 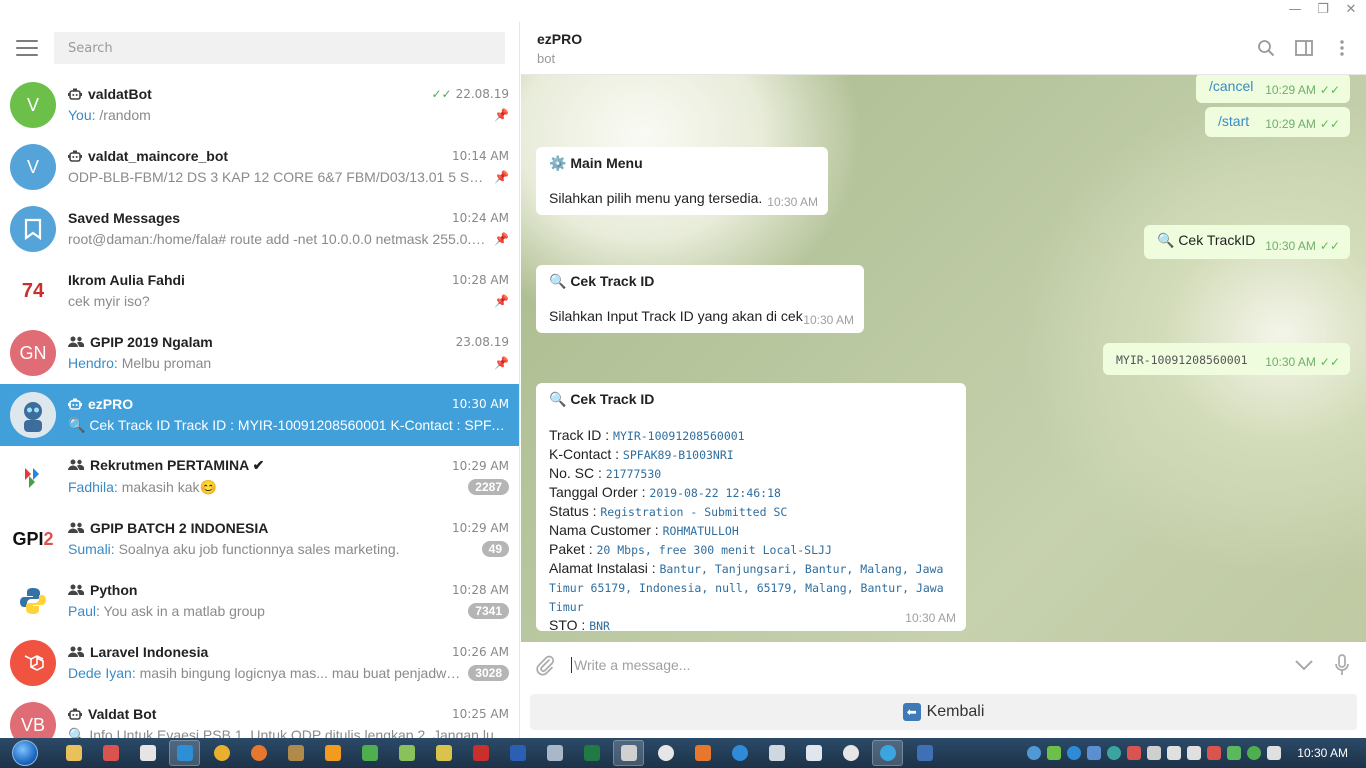 I want to click on message-input, so click(x=924, y=665).